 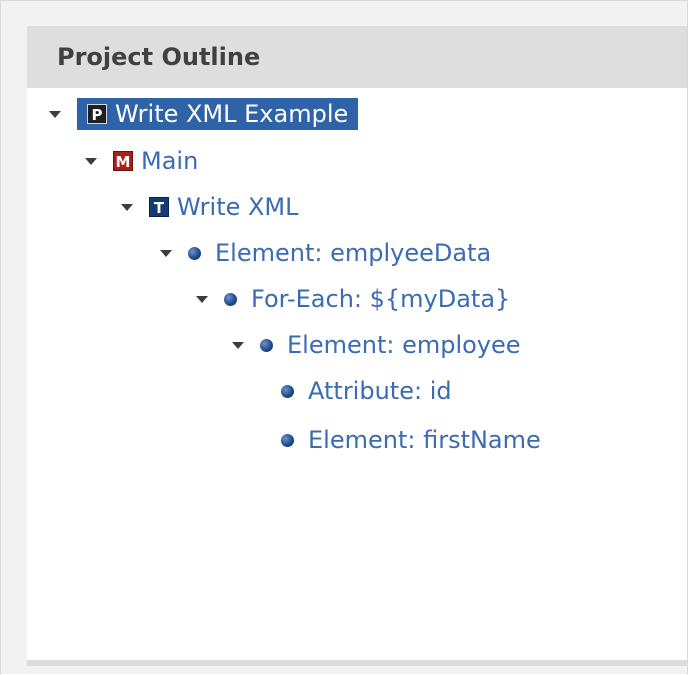 What do you see at coordinates (287, 391) in the screenshot?
I see `attribute-bullet-icon` at bounding box center [287, 391].